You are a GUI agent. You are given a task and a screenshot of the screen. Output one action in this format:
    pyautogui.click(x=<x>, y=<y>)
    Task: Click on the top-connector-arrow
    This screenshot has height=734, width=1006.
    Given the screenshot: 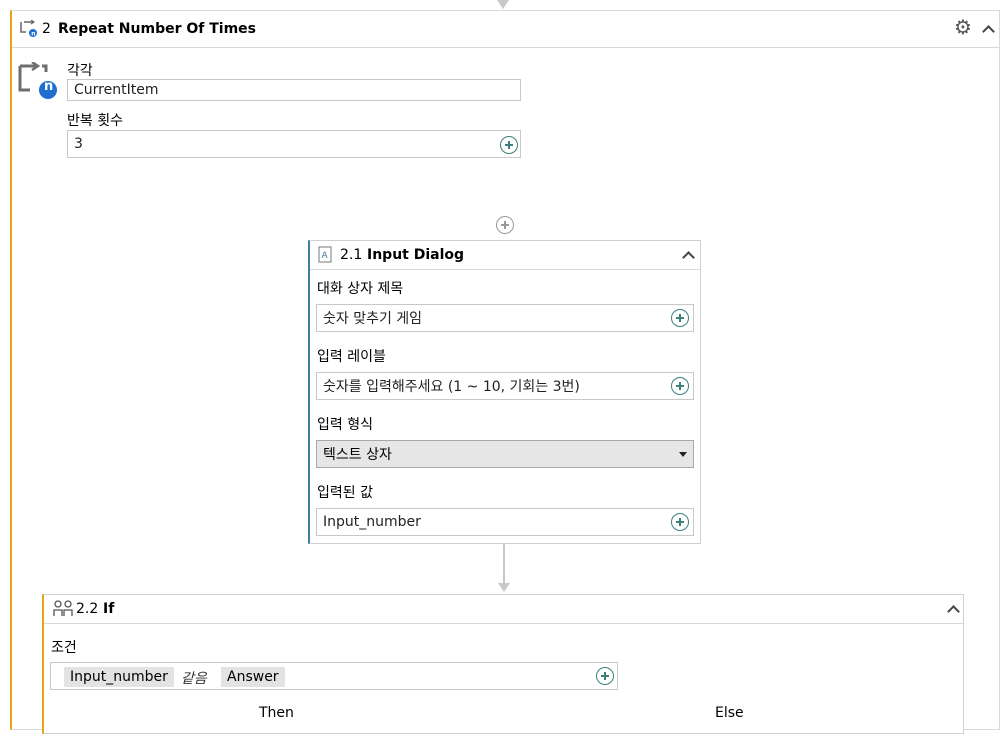 What is the action you would take?
    pyautogui.click(x=503, y=4)
    